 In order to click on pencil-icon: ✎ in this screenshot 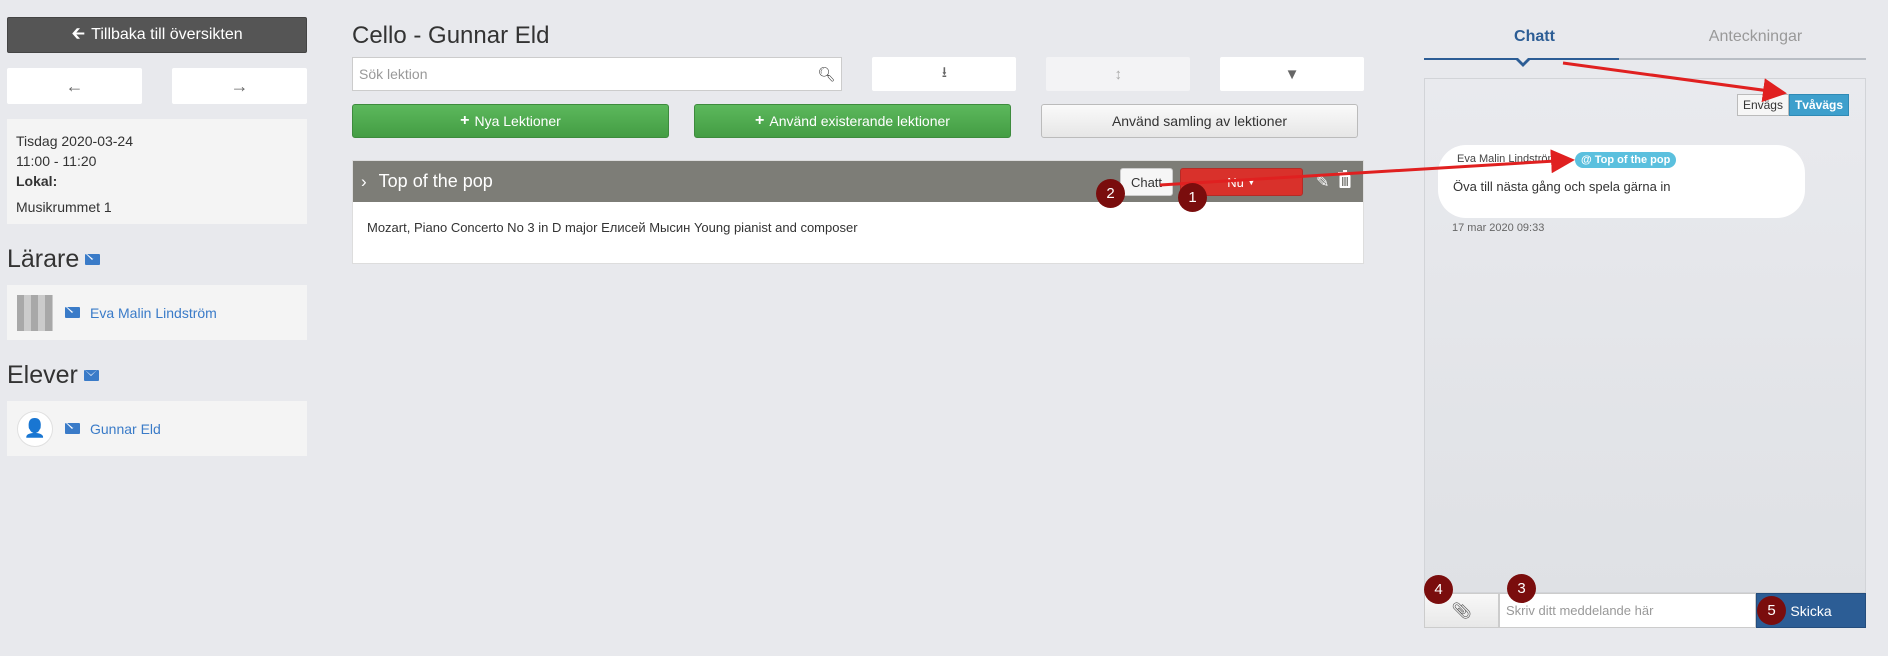, I will do `click(1322, 182)`.